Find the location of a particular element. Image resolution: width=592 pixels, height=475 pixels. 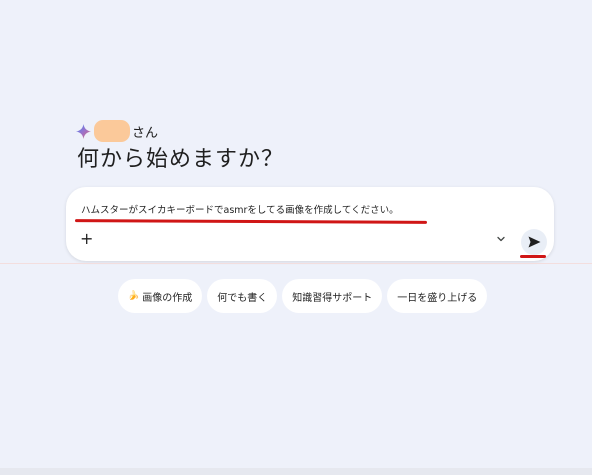

annotation-underline-send is located at coordinates (533, 256).